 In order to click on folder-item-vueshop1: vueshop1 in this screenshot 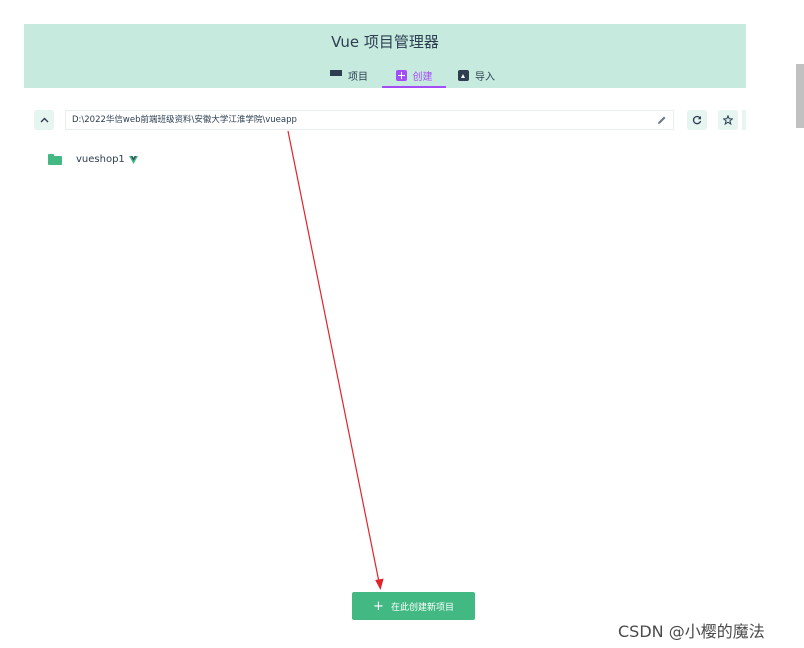, I will do `click(93, 159)`.